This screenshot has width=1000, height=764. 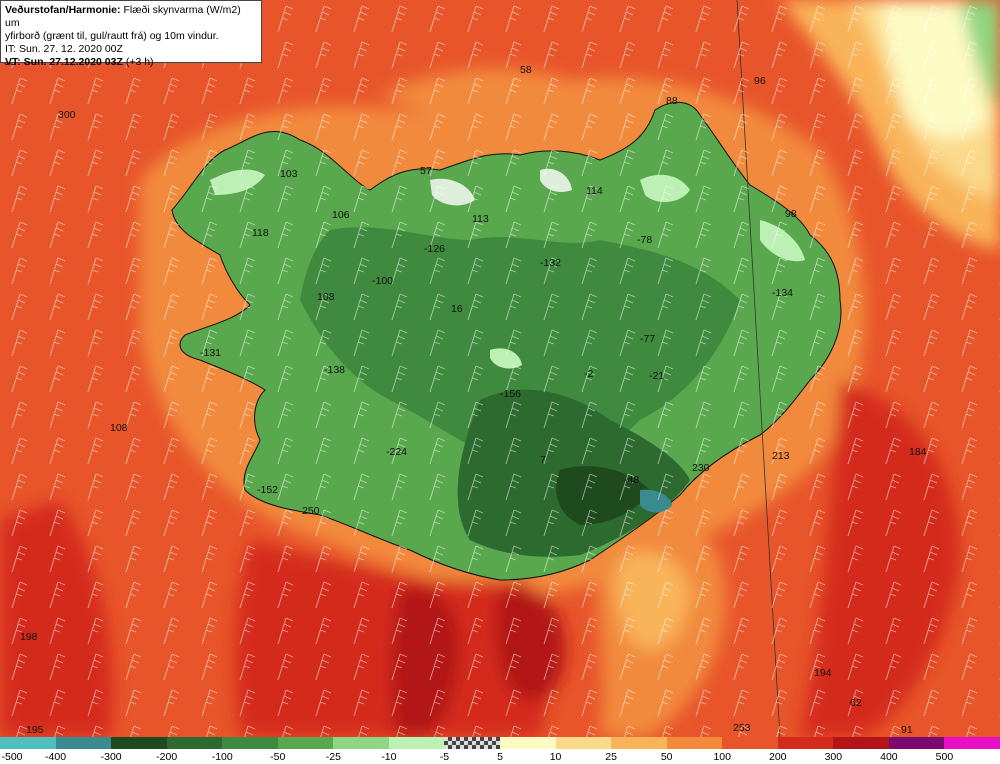 What do you see at coordinates (211, 353) in the screenshot?
I see `map-value-label: -131` at bounding box center [211, 353].